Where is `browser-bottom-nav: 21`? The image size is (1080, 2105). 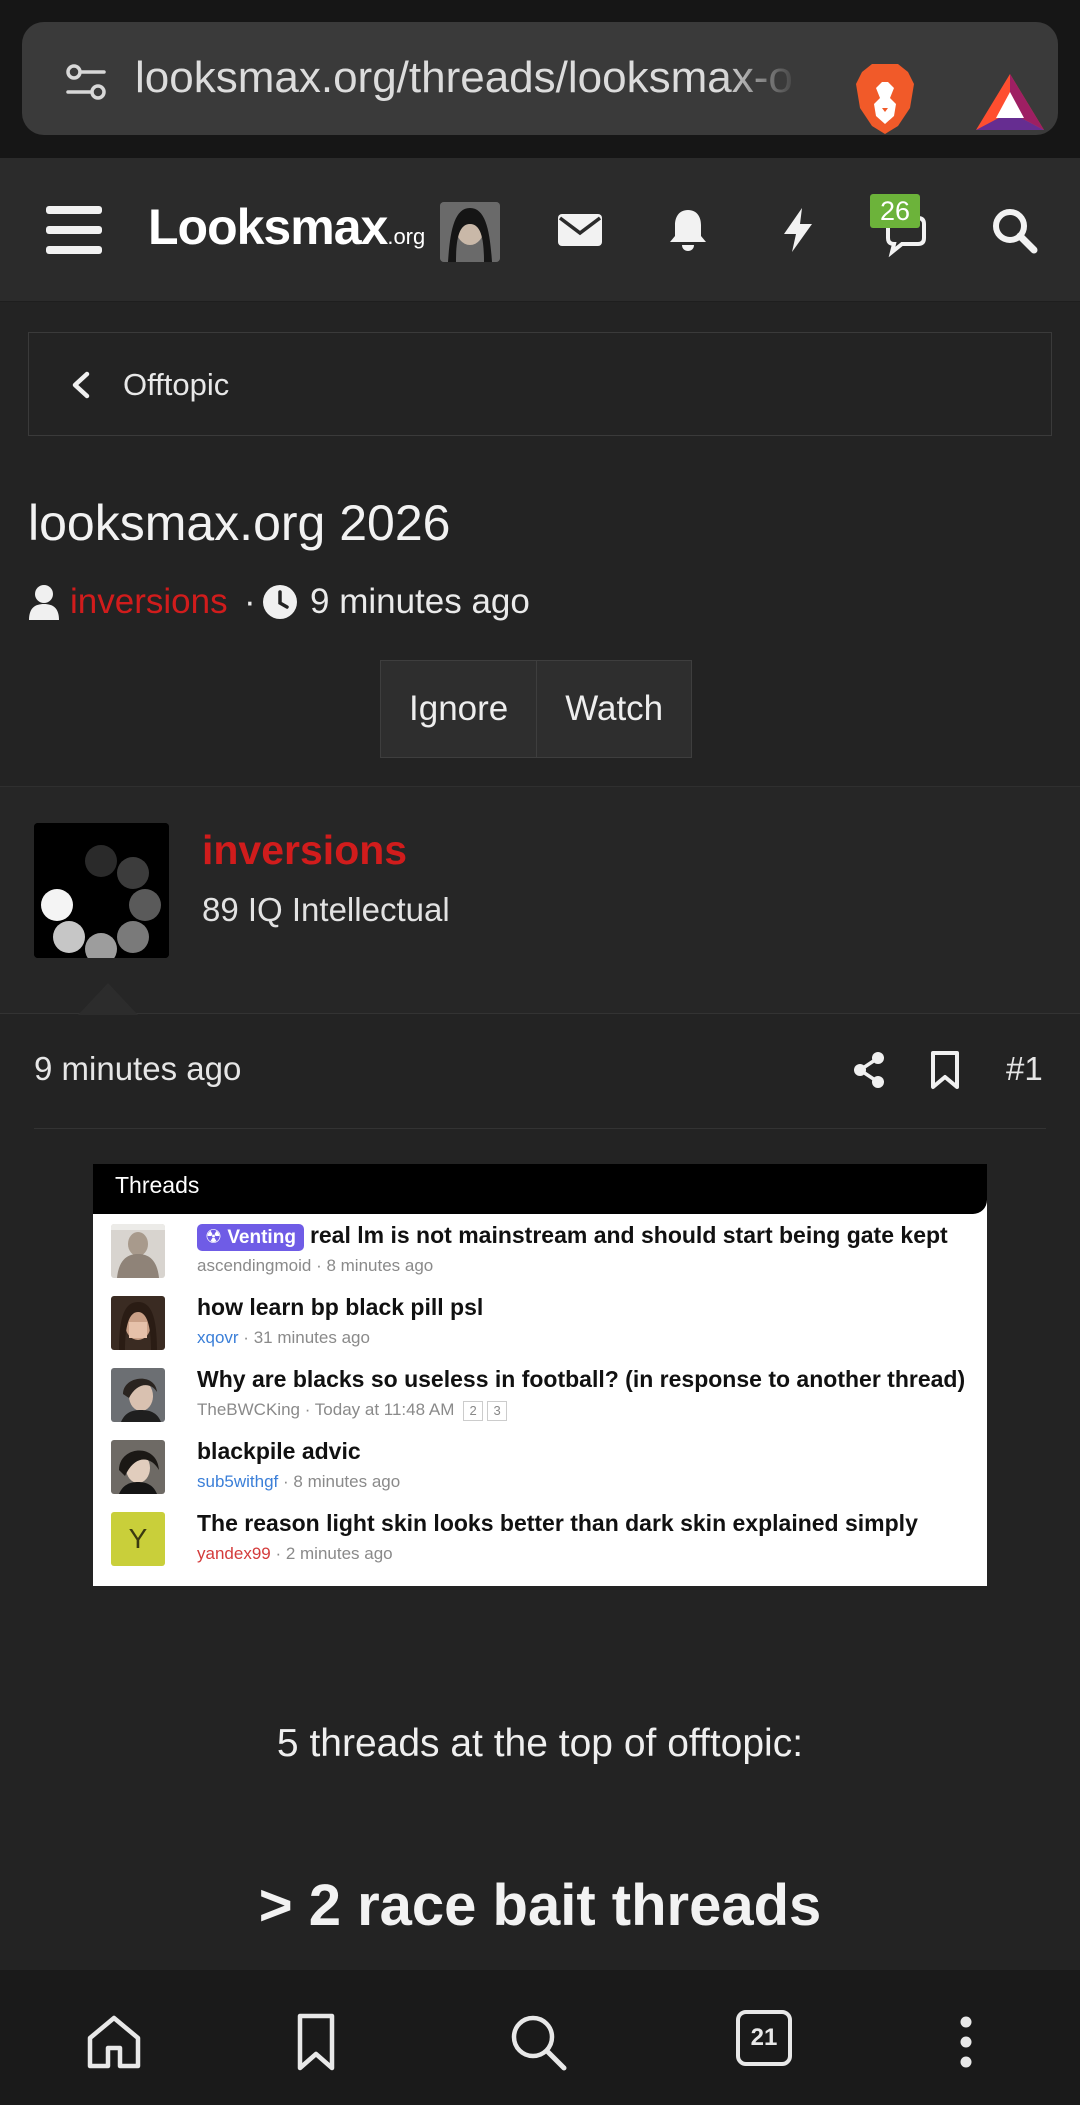
browser-bottom-nav: 21 is located at coordinates (540, 2037).